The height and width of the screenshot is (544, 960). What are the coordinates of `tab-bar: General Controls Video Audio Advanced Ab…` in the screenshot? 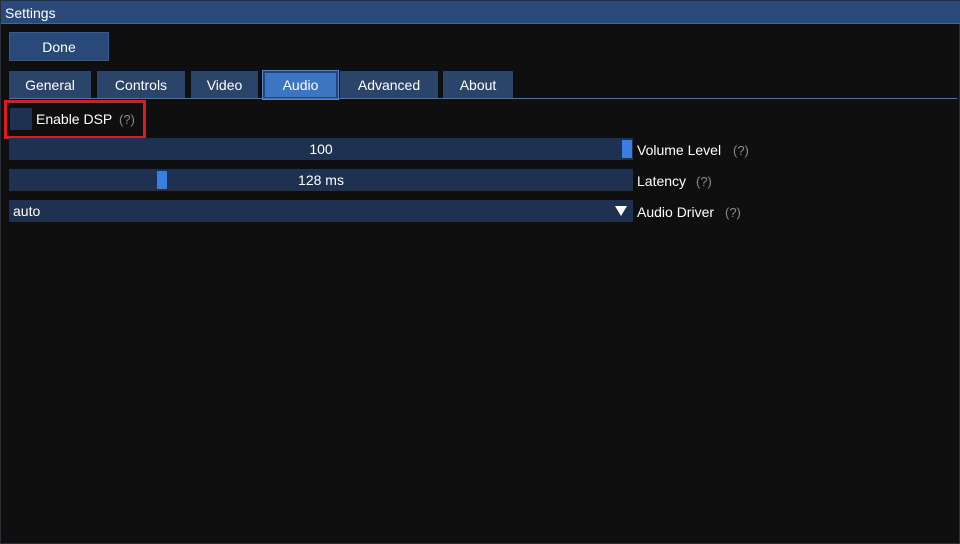 It's located at (480, 85).